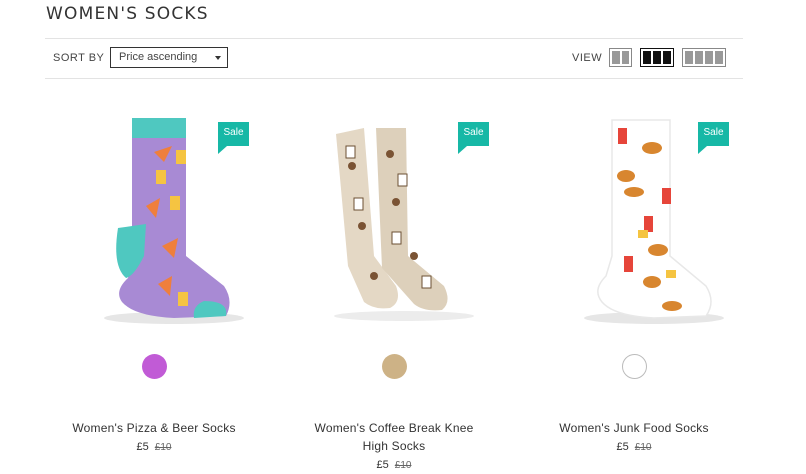 The image size is (806, 474). What do you see at coordinates (218, 58) in the screenshot?
I see `chevron-down-icon` at bounding box center [218, 58].